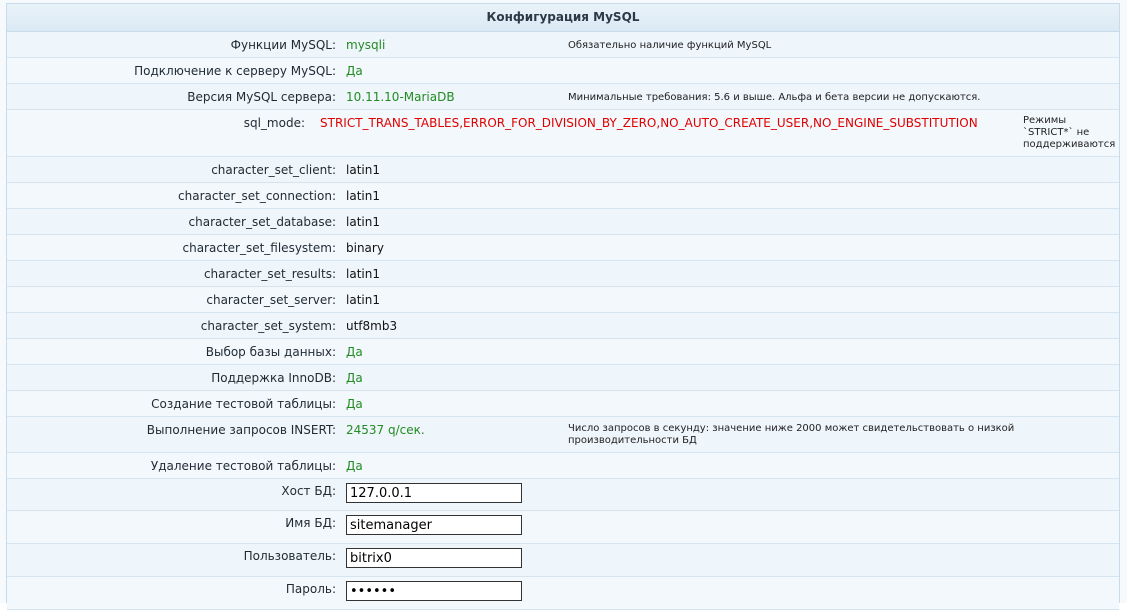  Describe the element at coordinates (268, 326) in the screenshot. I see `row-label: character_set_system:` at that location.